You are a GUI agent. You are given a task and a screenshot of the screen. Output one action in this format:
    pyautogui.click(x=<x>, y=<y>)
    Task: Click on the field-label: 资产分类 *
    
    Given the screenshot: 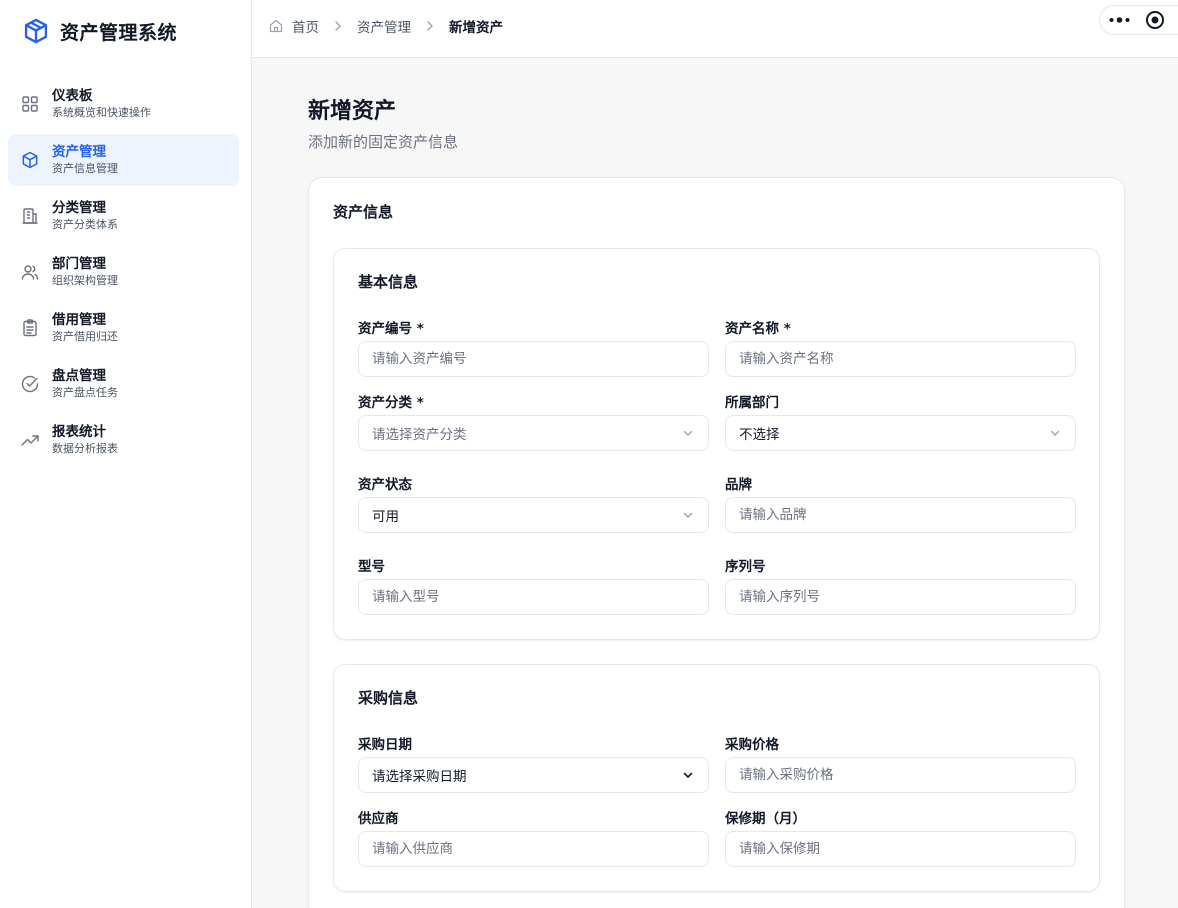 What is the action you would take?
    pyautogui.click(x=391, y=403)
    